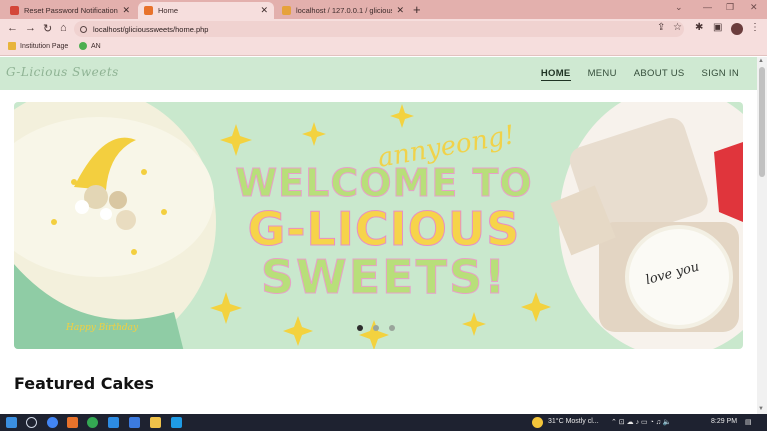 The width and height of the screenshot is (767, 431). I want to click on scroll-up-icon: ▲, so click(761, 61).